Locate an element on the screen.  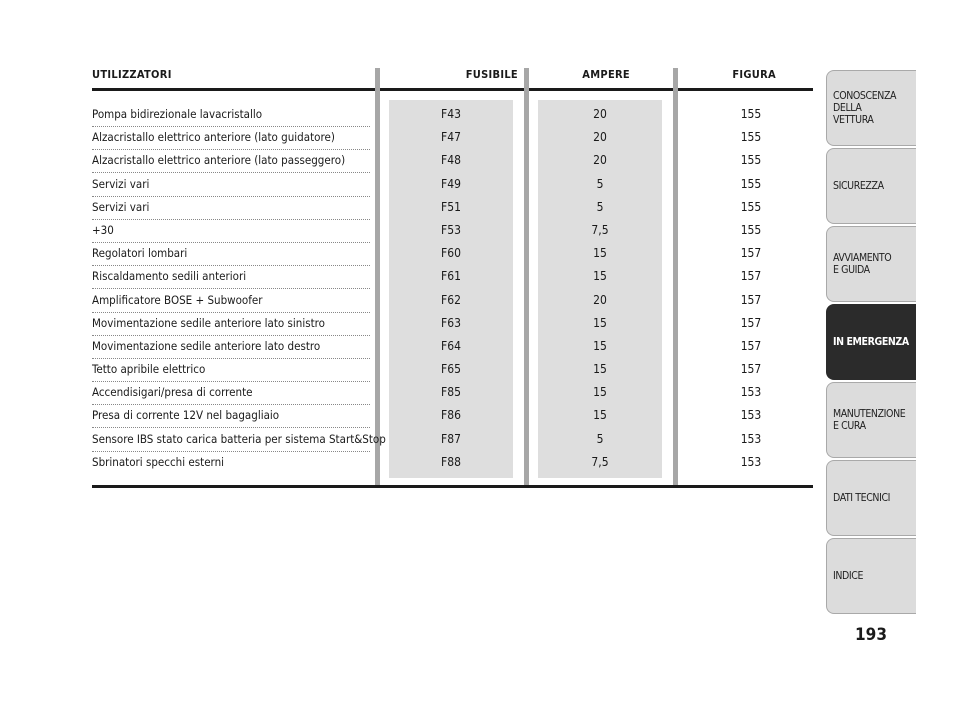
table-row: Tetto apribile elettrico F65 15 157 is located at coordinates (452, 371).